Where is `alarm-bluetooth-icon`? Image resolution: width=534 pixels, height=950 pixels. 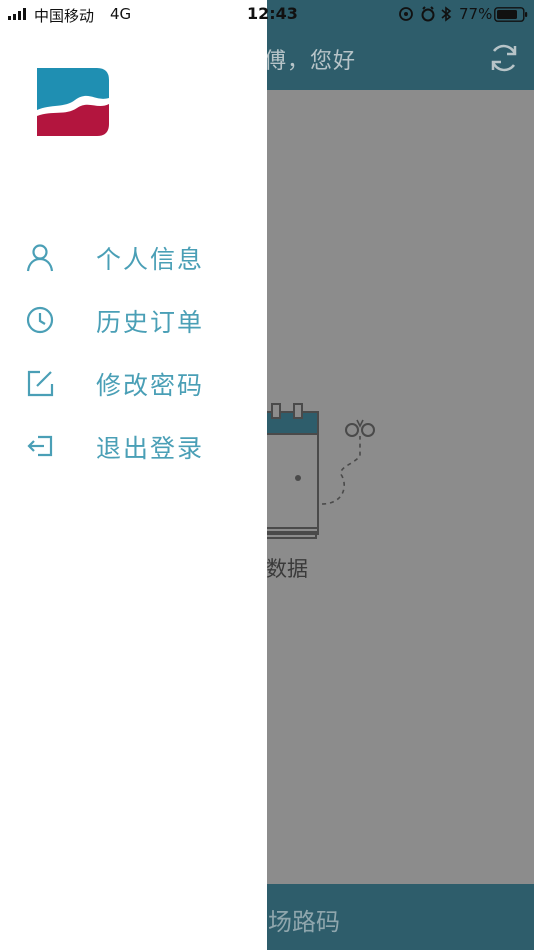 alarm-bluetooth-icon is located at coordinates (425, 14).